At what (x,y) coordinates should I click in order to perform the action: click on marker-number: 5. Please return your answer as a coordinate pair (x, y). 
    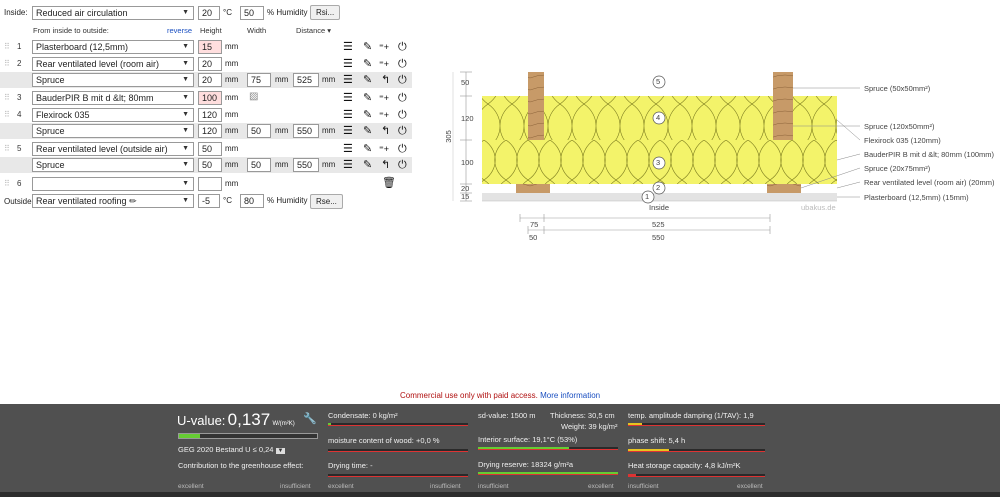
    Looking at the image, I should click on (658, 81).